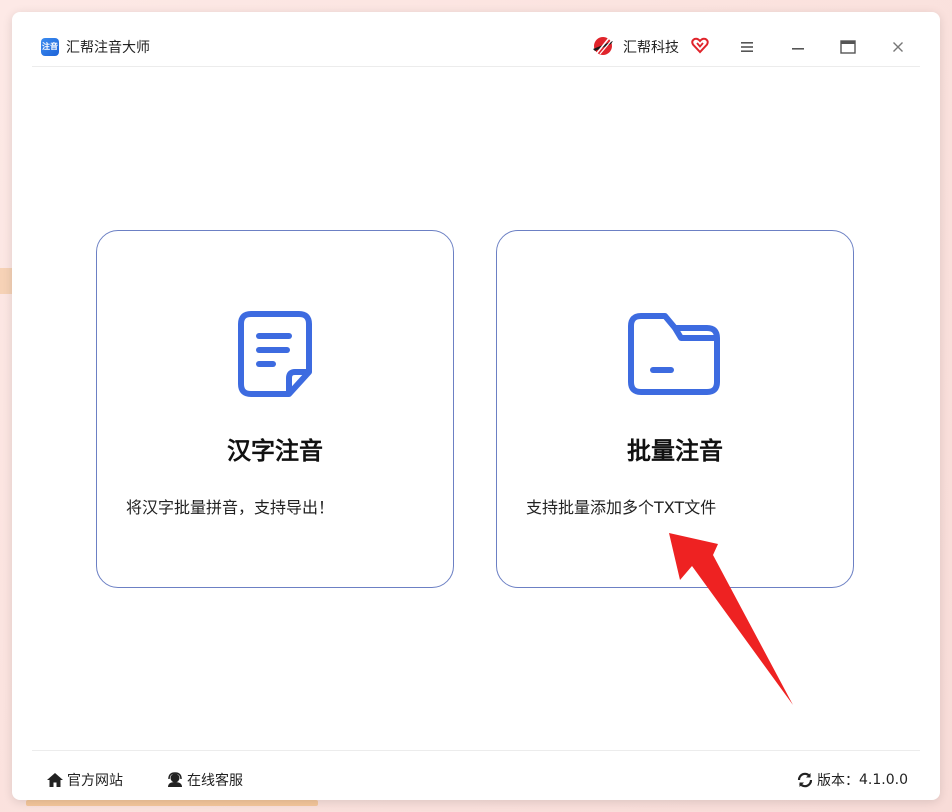  I want to click on version-value: 4.1.0.0, so click(883, 780).